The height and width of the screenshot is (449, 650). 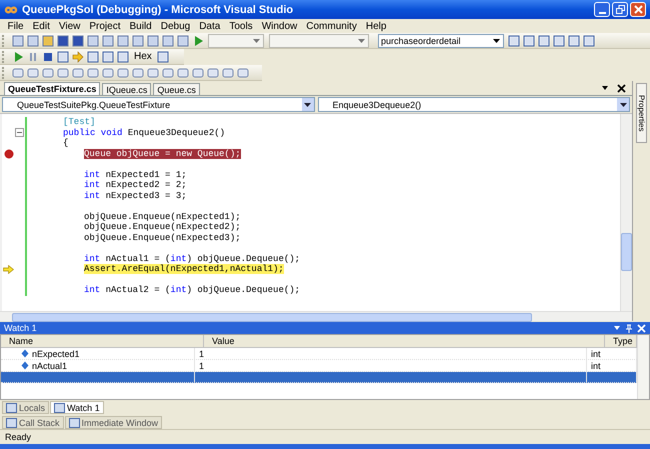 What do you see at coordinates (192, 290) in the screenshot?
I see `code-line: int nActual2 = (int) objQueue.Dequeue();` at bounding box center [192, 290].